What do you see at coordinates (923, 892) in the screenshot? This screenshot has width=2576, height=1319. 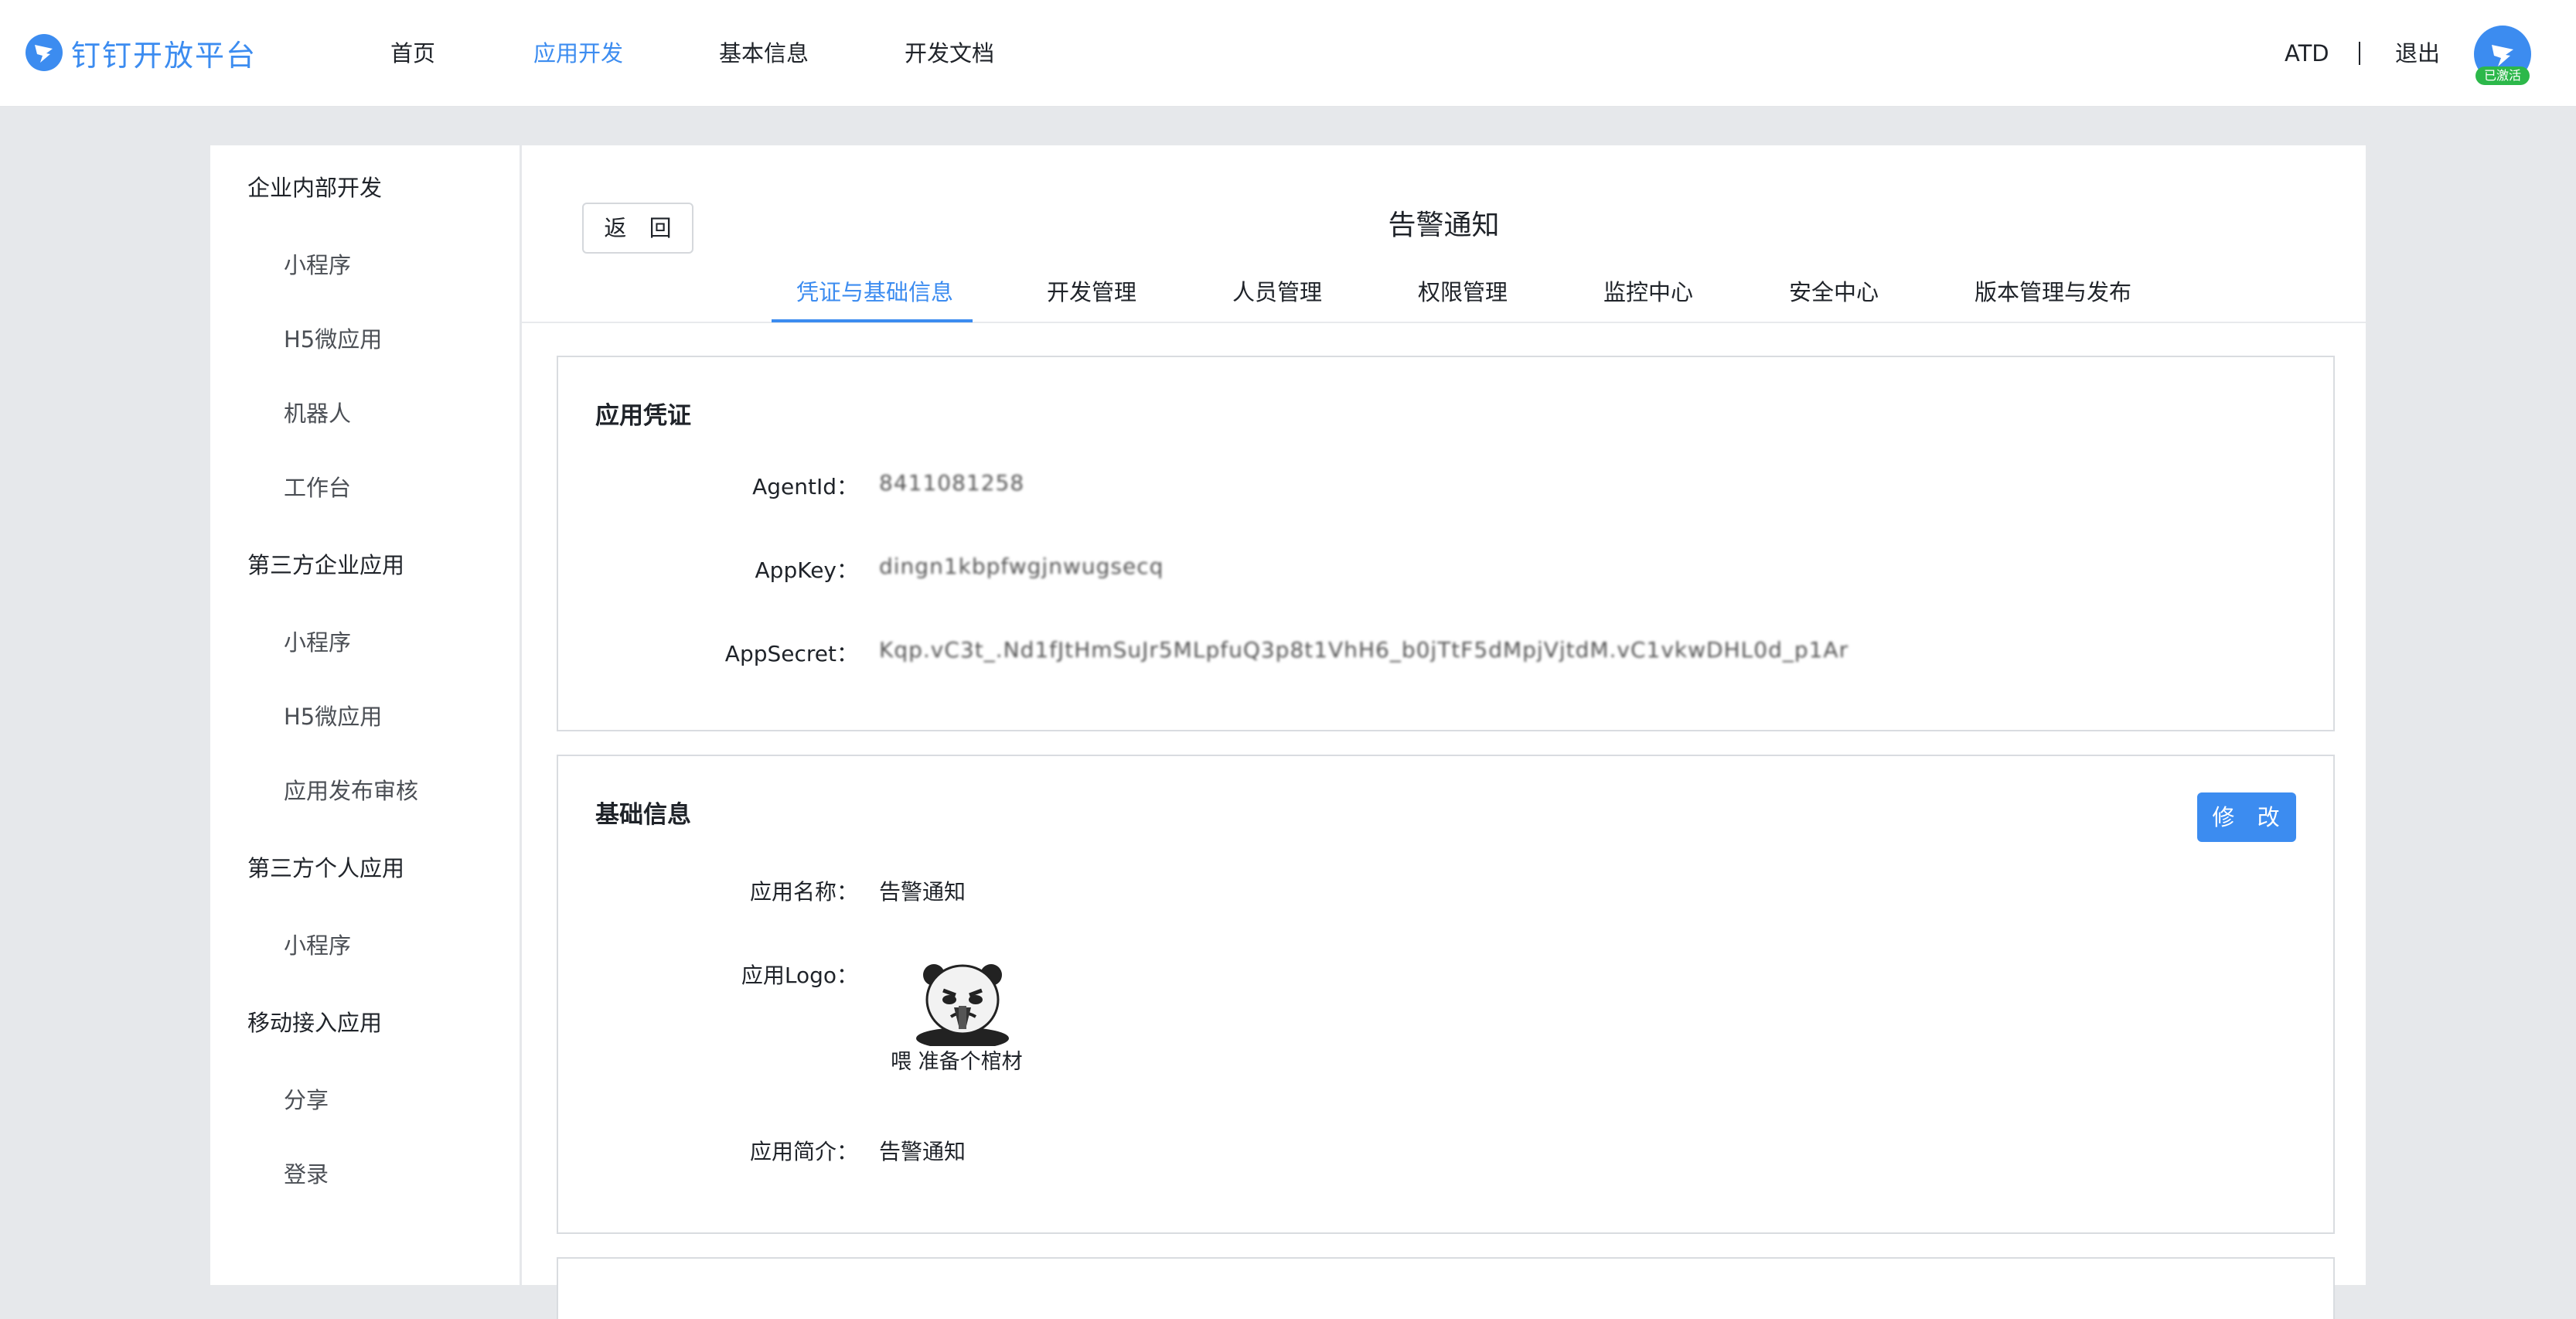 I see `app-name-value: 告警通知` at bounding box center [923, 892].